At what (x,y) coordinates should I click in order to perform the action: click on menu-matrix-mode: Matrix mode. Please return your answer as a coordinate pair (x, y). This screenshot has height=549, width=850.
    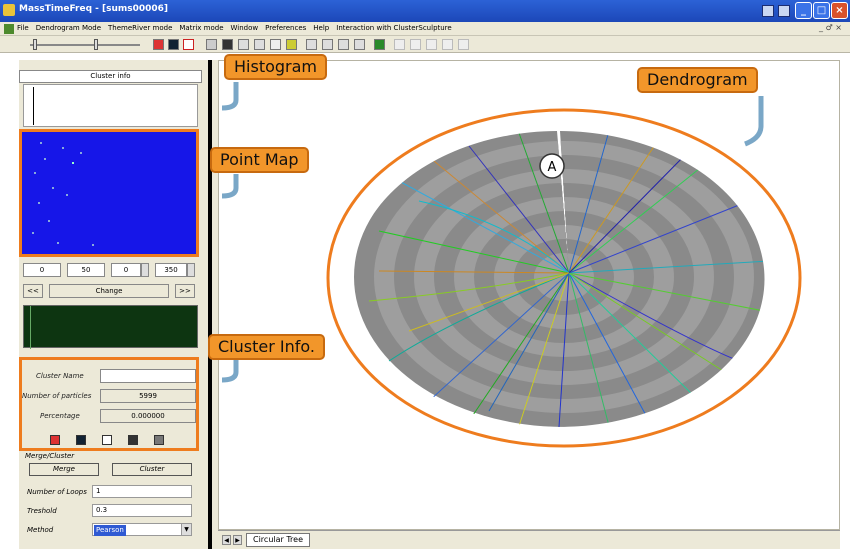
    Looking at the image, I should click on (201, 28).